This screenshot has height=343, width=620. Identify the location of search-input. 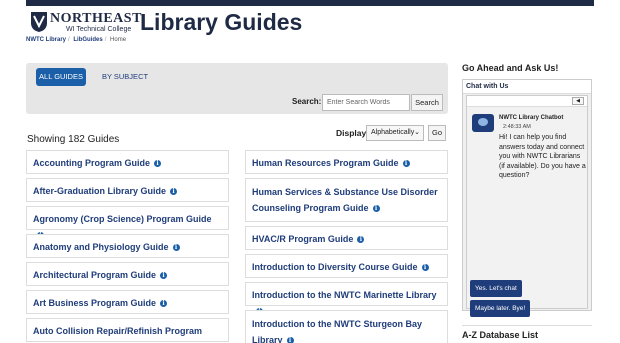
(366, 102).